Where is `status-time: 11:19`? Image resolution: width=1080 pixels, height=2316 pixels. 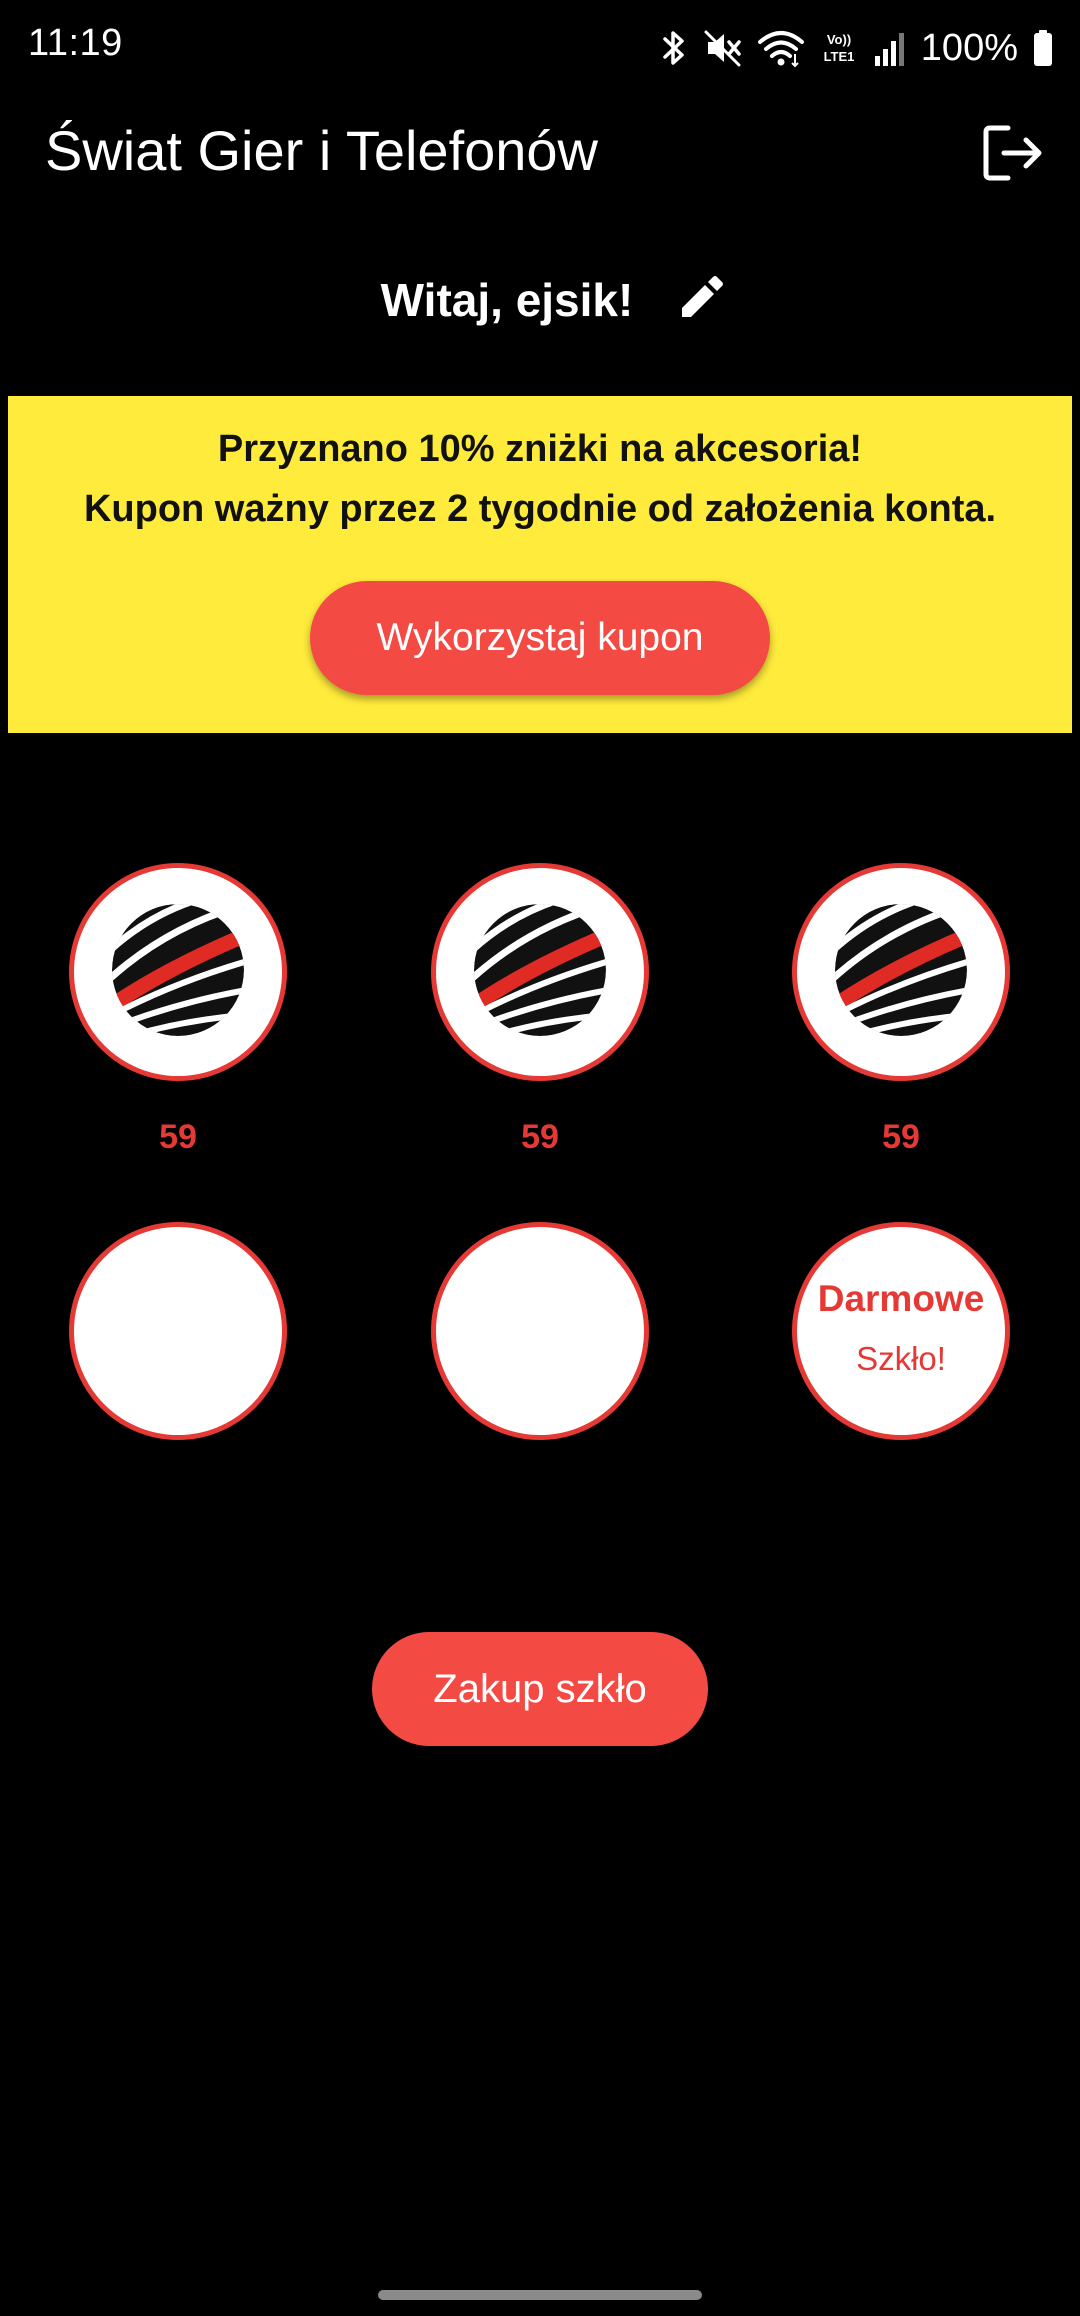 status-time: 11:19 is located at coordinates (75, 43).